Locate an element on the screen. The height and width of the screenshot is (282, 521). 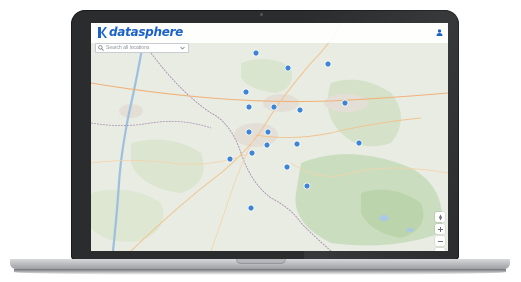
compass-button is located at coordinates (440, 217).